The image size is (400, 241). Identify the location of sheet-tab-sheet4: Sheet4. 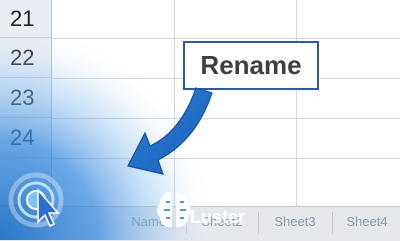
(367, 222).